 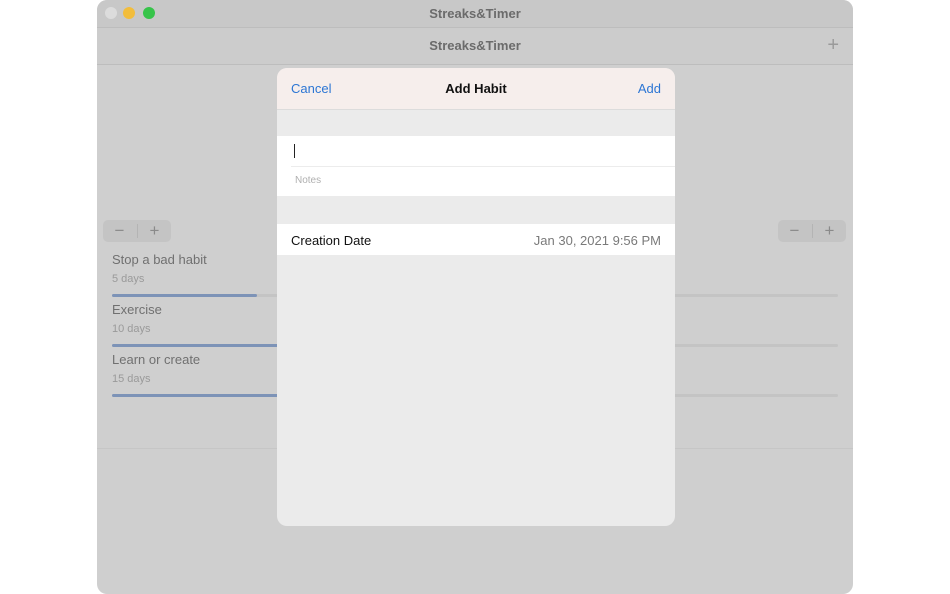 I want to click on habit-name: Exercise, so click(x=137, y=309).